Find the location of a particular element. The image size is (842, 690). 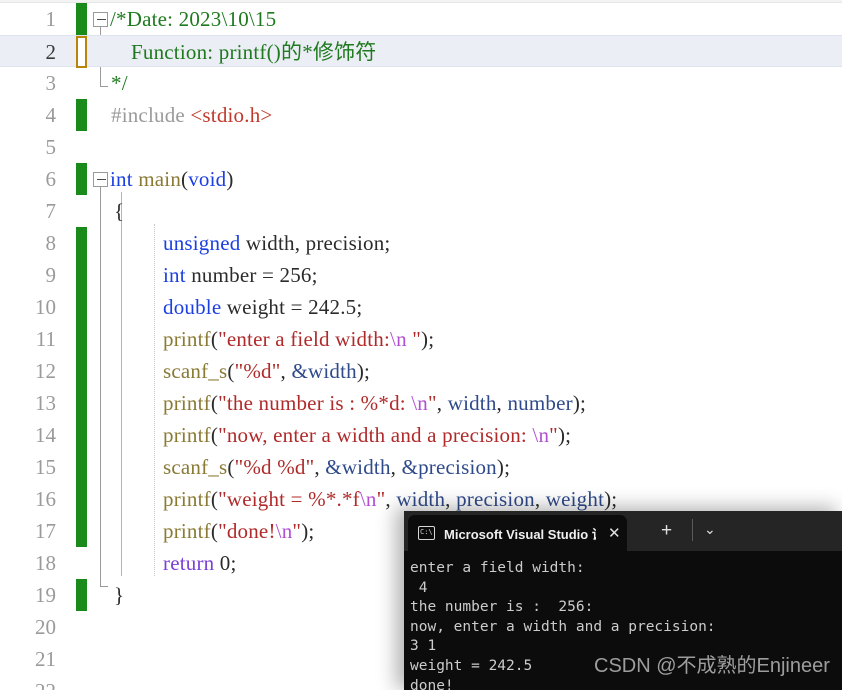

code-text: unsigned width, precision; is located at coordinates (277, 243).